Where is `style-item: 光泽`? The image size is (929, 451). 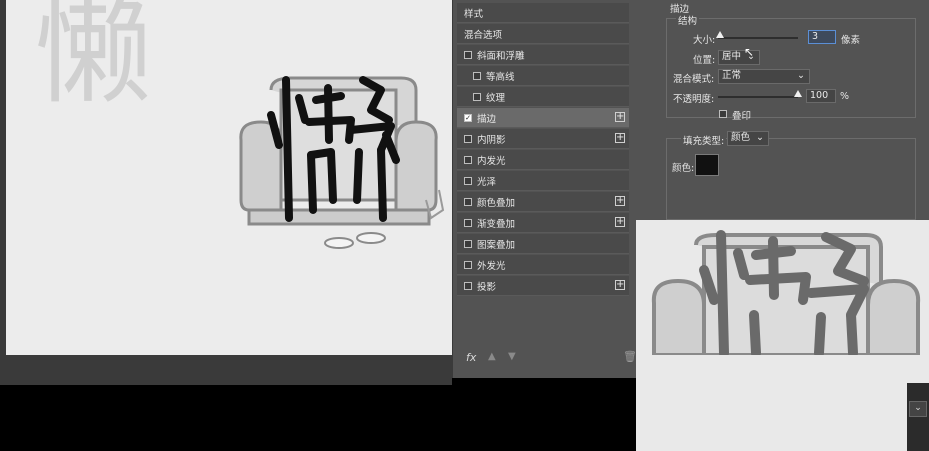 style-item: 光泽 is located at coordinates (543, 181).